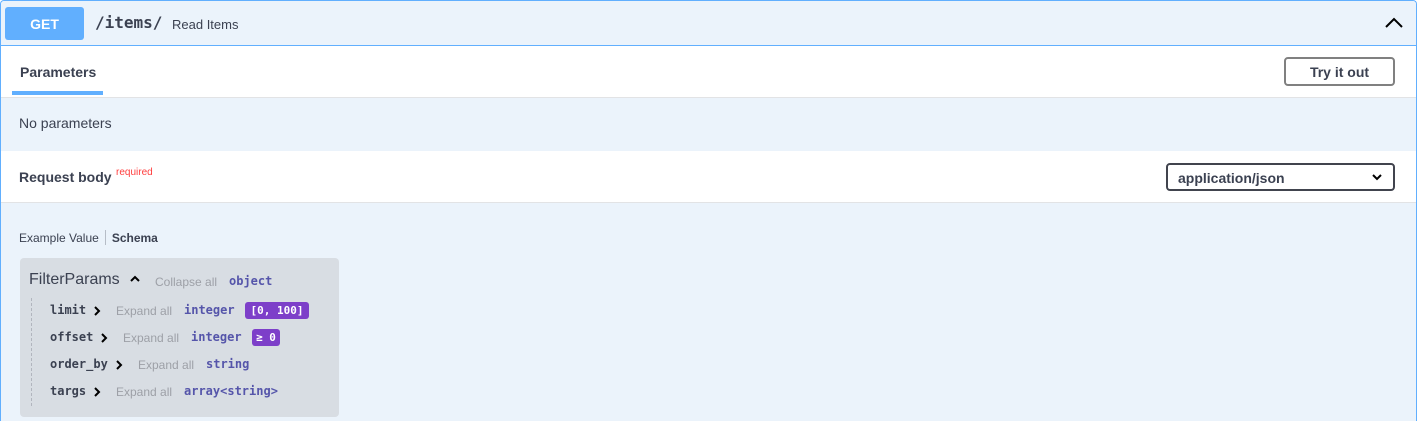 The image size is (1419, 421). What do you see at coordinates (266, 337) in the screenshot?
I see `constraint-badge: ≥ 0` at bounding box center [266, 337].